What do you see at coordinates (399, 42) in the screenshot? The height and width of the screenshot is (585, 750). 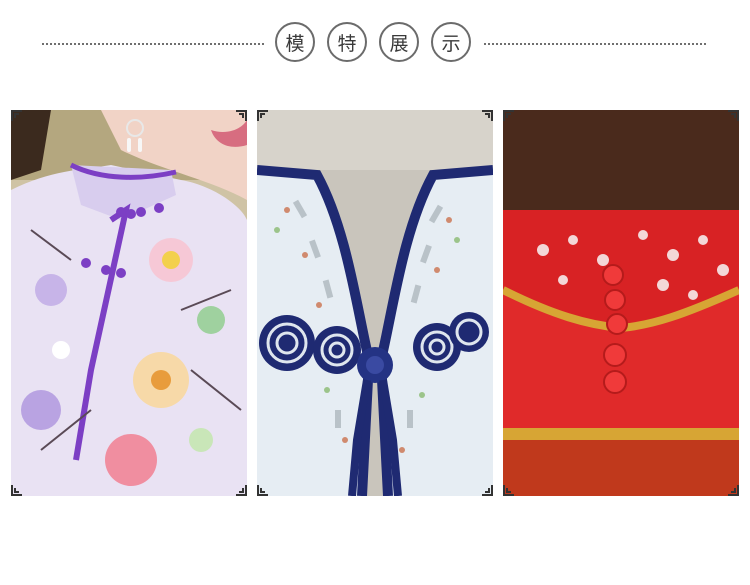 I see `title-char-3: 展` at bounding box center [399, 42].